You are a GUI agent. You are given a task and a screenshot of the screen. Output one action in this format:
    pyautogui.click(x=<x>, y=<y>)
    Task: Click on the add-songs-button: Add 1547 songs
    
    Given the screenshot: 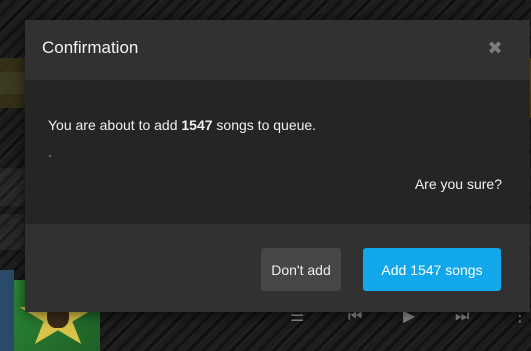 What is the action you would take?
    pyautogui.click(x=432, y=269)
    